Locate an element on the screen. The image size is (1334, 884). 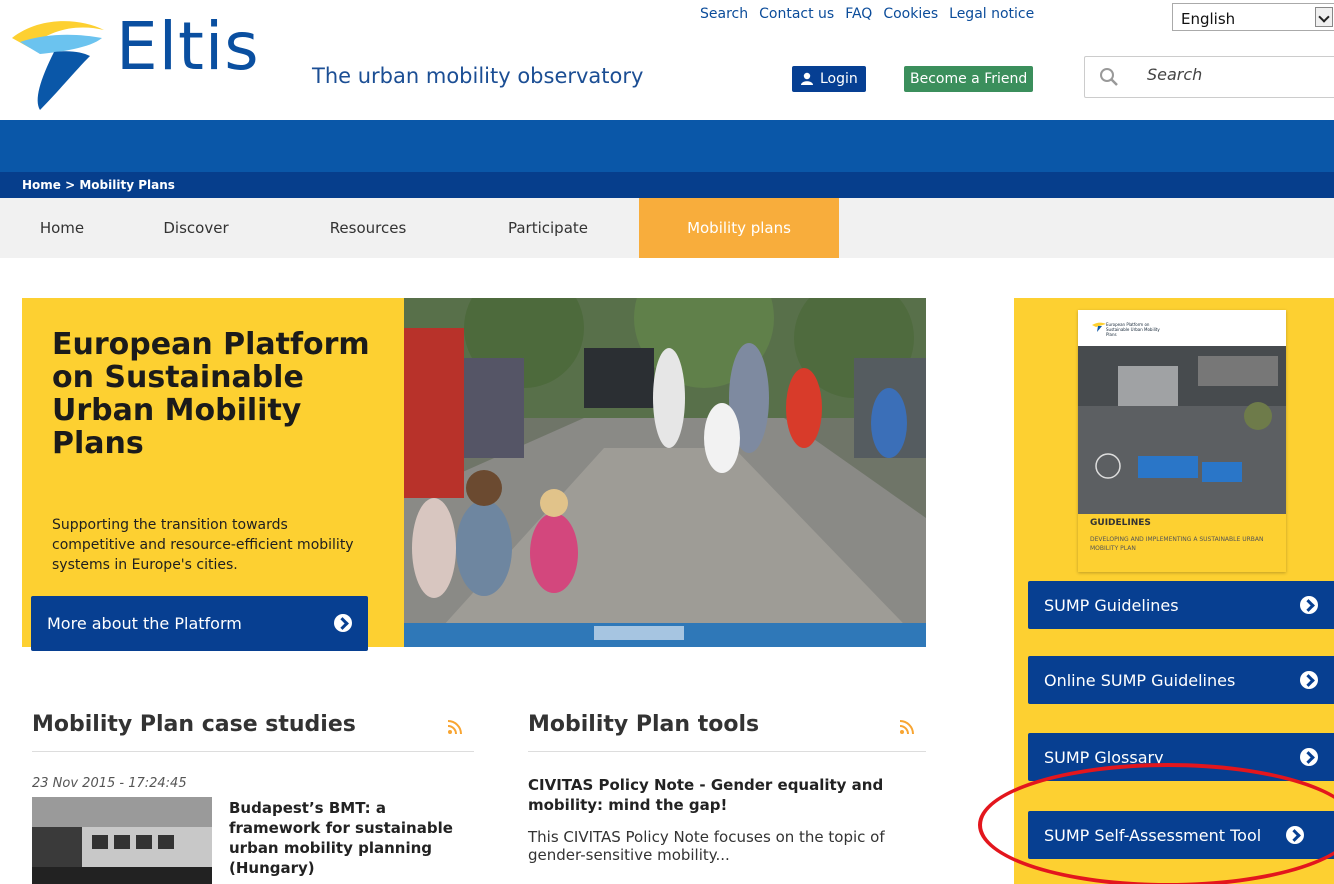
tab-mobility-plans: Mobility plans is located at coordinates (739, 228).